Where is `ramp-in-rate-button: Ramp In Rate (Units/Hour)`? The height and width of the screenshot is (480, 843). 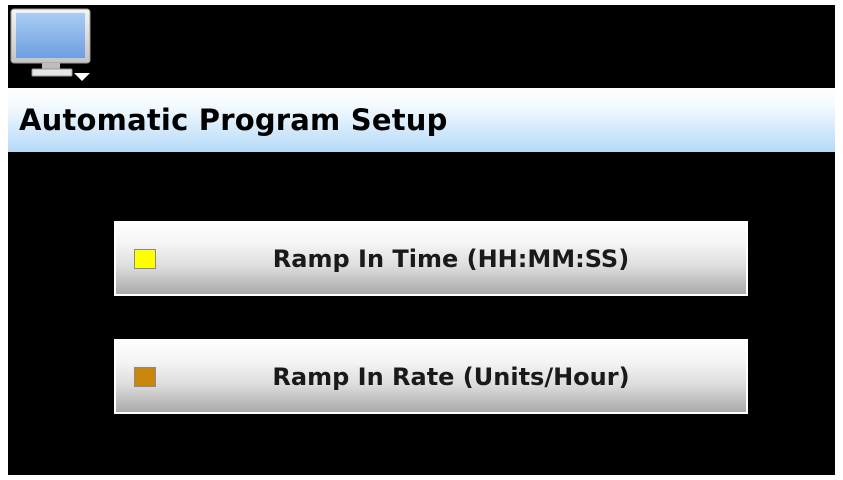
ramp-in-rate-button: Ramp In Rate (Units/Hour) is located at coordinates (431, 376).